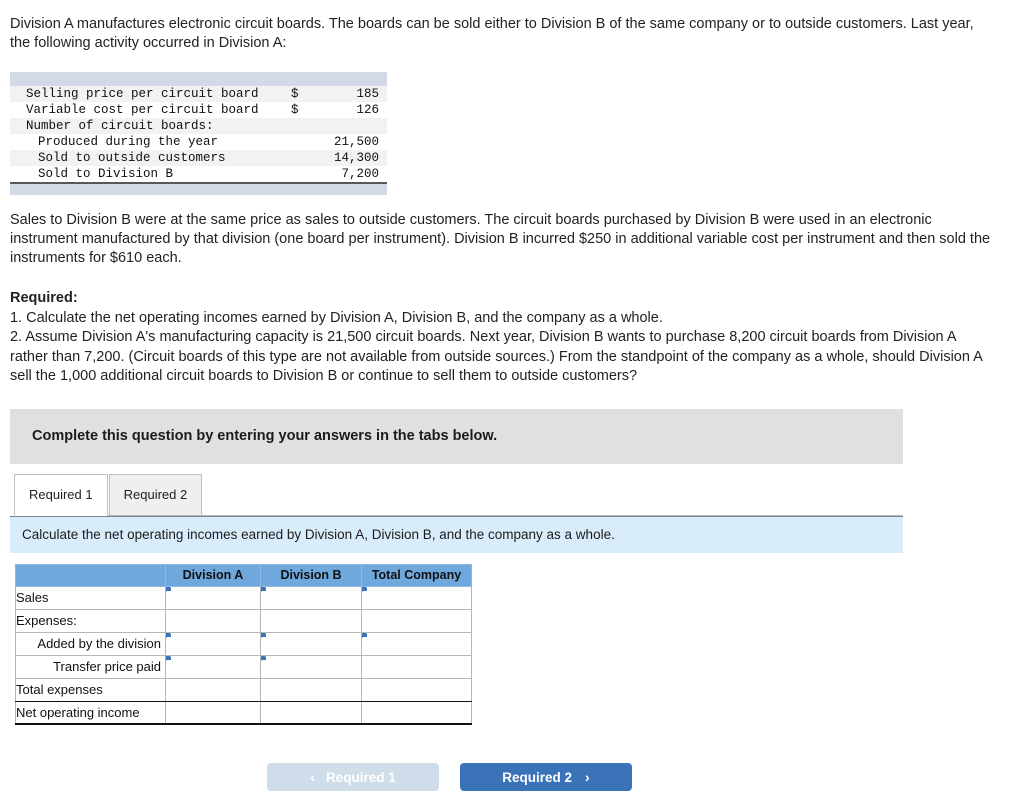 This screenshot has width=1024, height=802. I want to click on fact-row: Number of circuit boards:, so click(198, 126).